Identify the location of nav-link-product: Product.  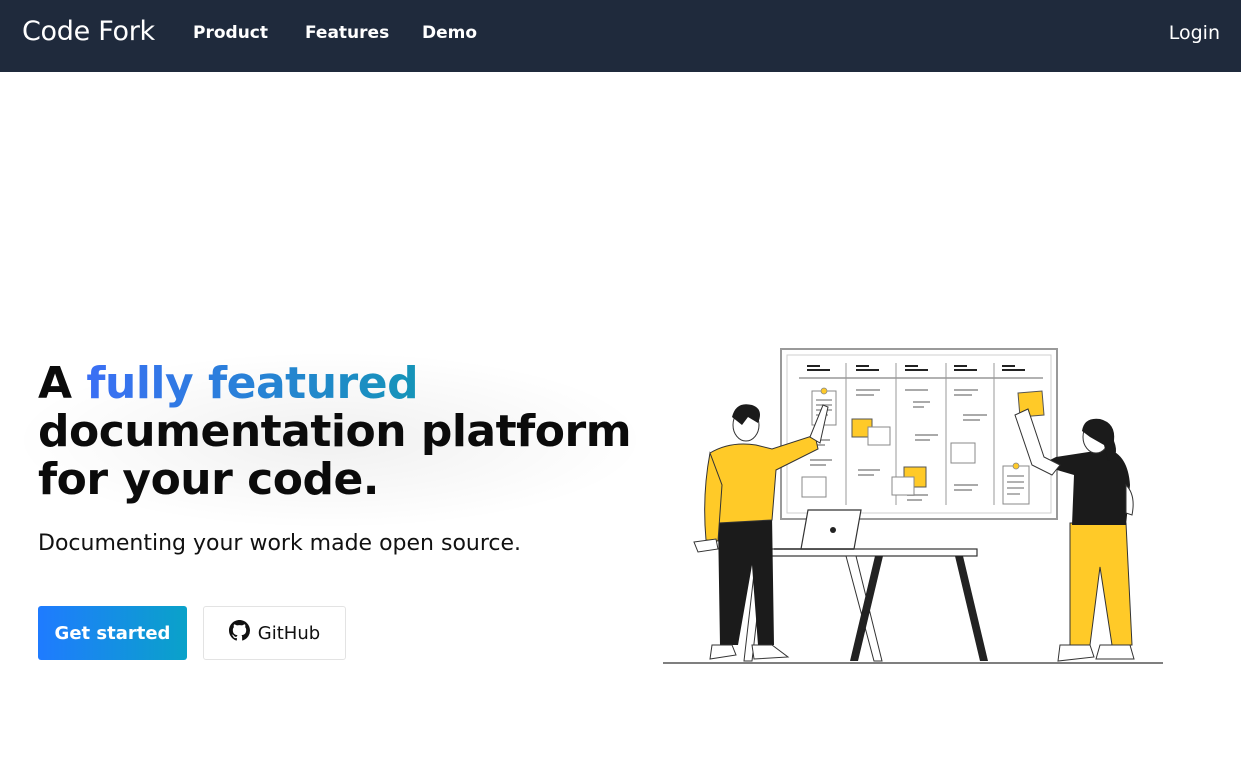
(230, 33).